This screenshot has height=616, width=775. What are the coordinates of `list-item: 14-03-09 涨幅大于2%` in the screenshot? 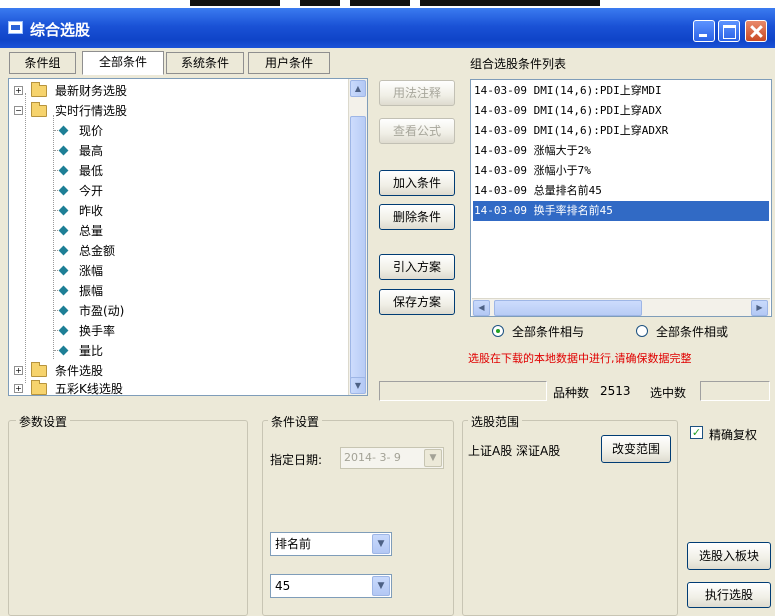 It's located at (532, 151).